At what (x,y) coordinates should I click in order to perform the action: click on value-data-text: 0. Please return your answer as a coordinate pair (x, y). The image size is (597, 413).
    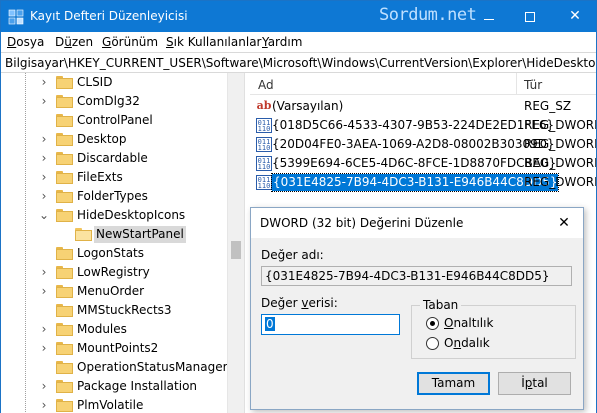
    Looking at the image, I should click on (270, 324).